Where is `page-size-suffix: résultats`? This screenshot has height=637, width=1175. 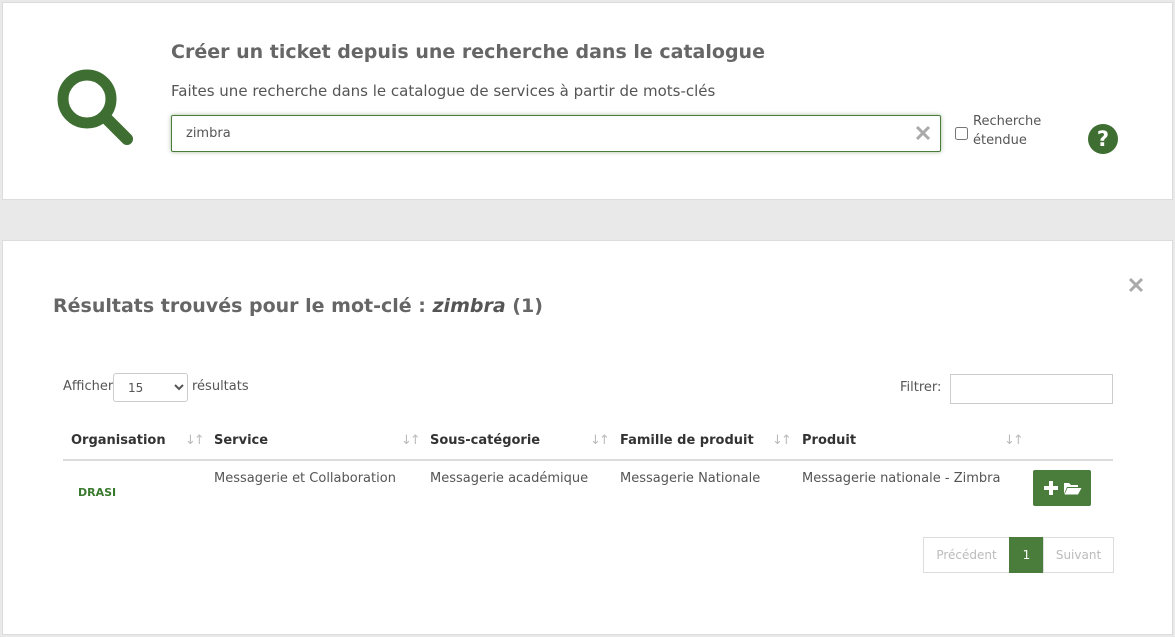 page-size-suffix: résultats is located at coordinates (220, 386).